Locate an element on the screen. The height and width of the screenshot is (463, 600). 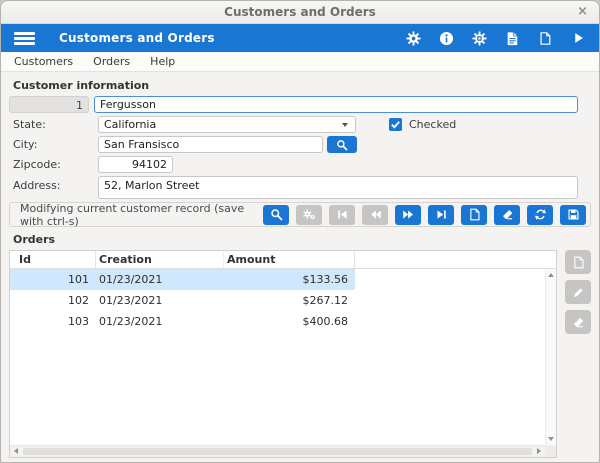
state-value: California is located at coordinates (130, 124).